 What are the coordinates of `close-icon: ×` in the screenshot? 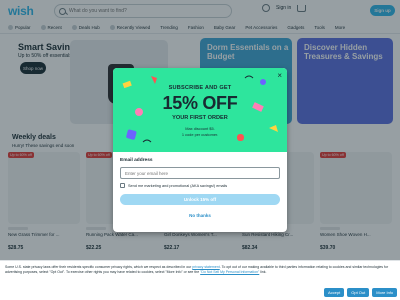 It's located at (279, 76).